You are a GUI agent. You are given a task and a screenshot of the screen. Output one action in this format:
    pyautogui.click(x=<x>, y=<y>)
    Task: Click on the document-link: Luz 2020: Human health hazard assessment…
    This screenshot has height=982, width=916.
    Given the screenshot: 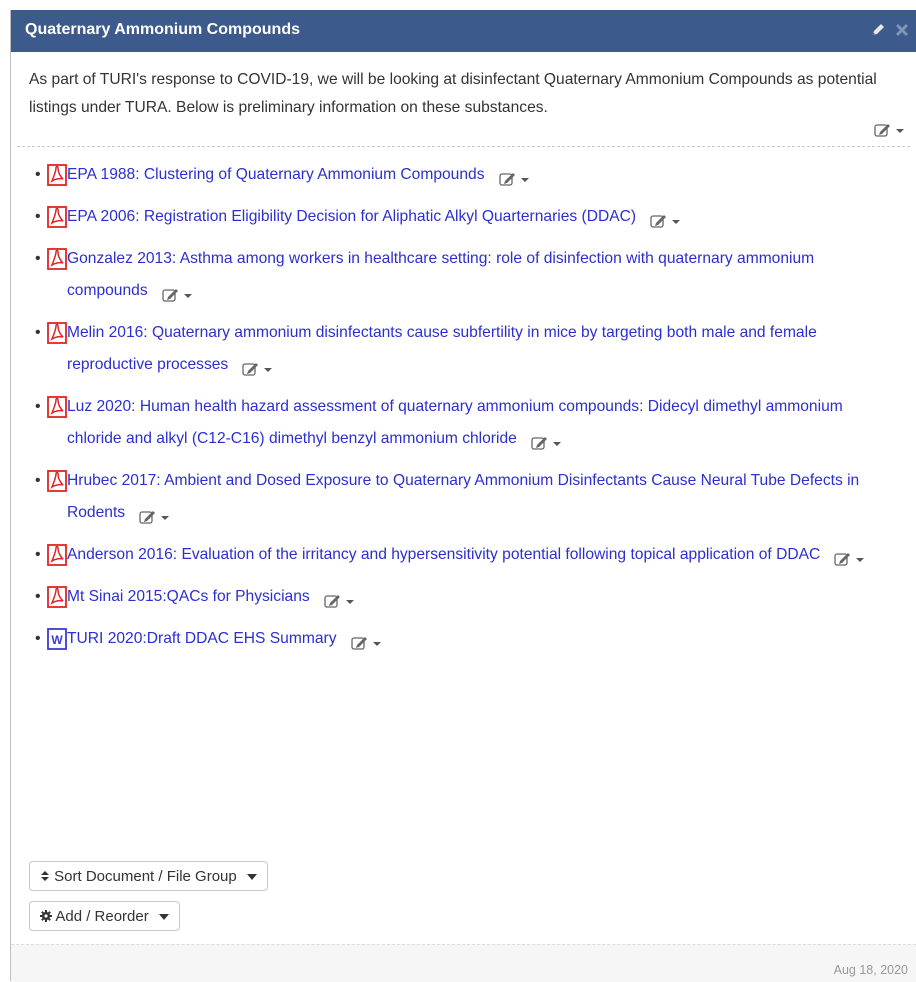 What is the action you would take?
    pyautogui.click(x=455, y=422)
    